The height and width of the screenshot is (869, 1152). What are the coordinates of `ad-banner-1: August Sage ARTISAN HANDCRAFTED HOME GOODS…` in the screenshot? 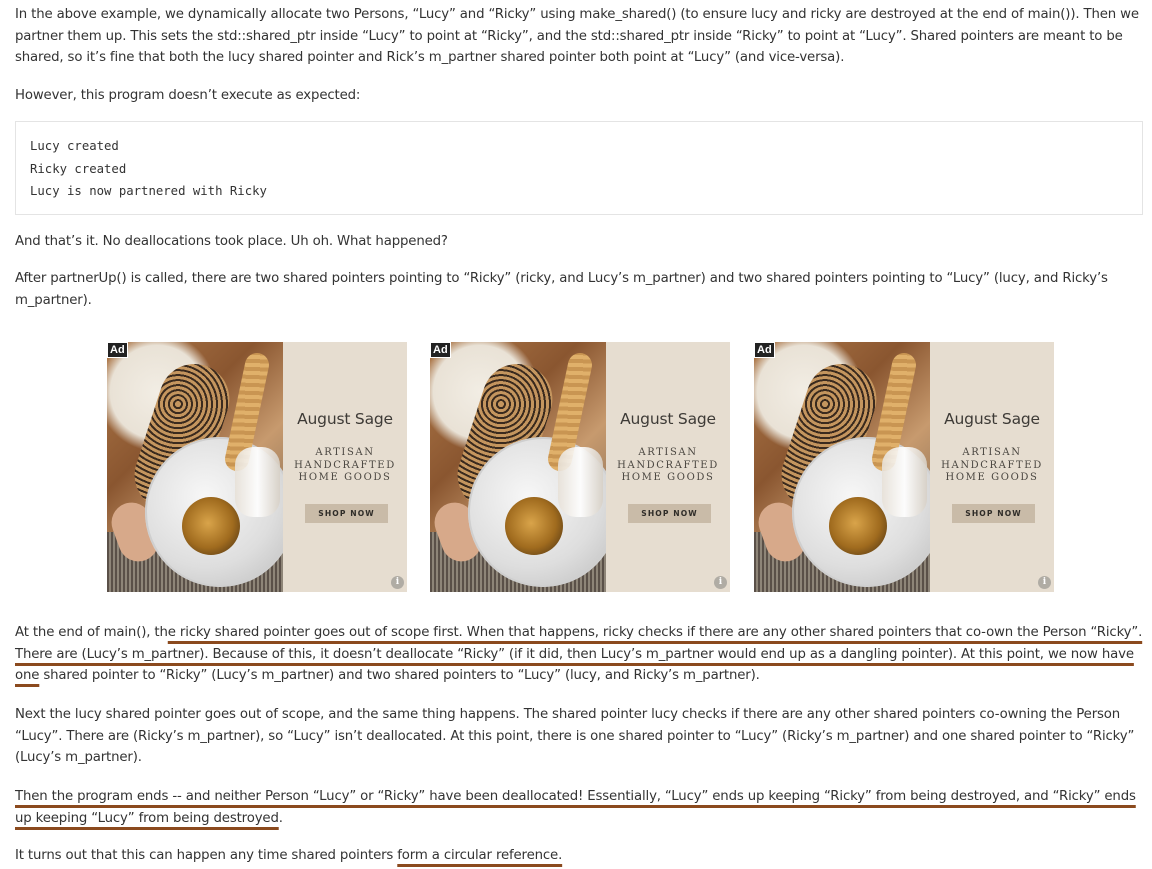 It's located at (257, 467).